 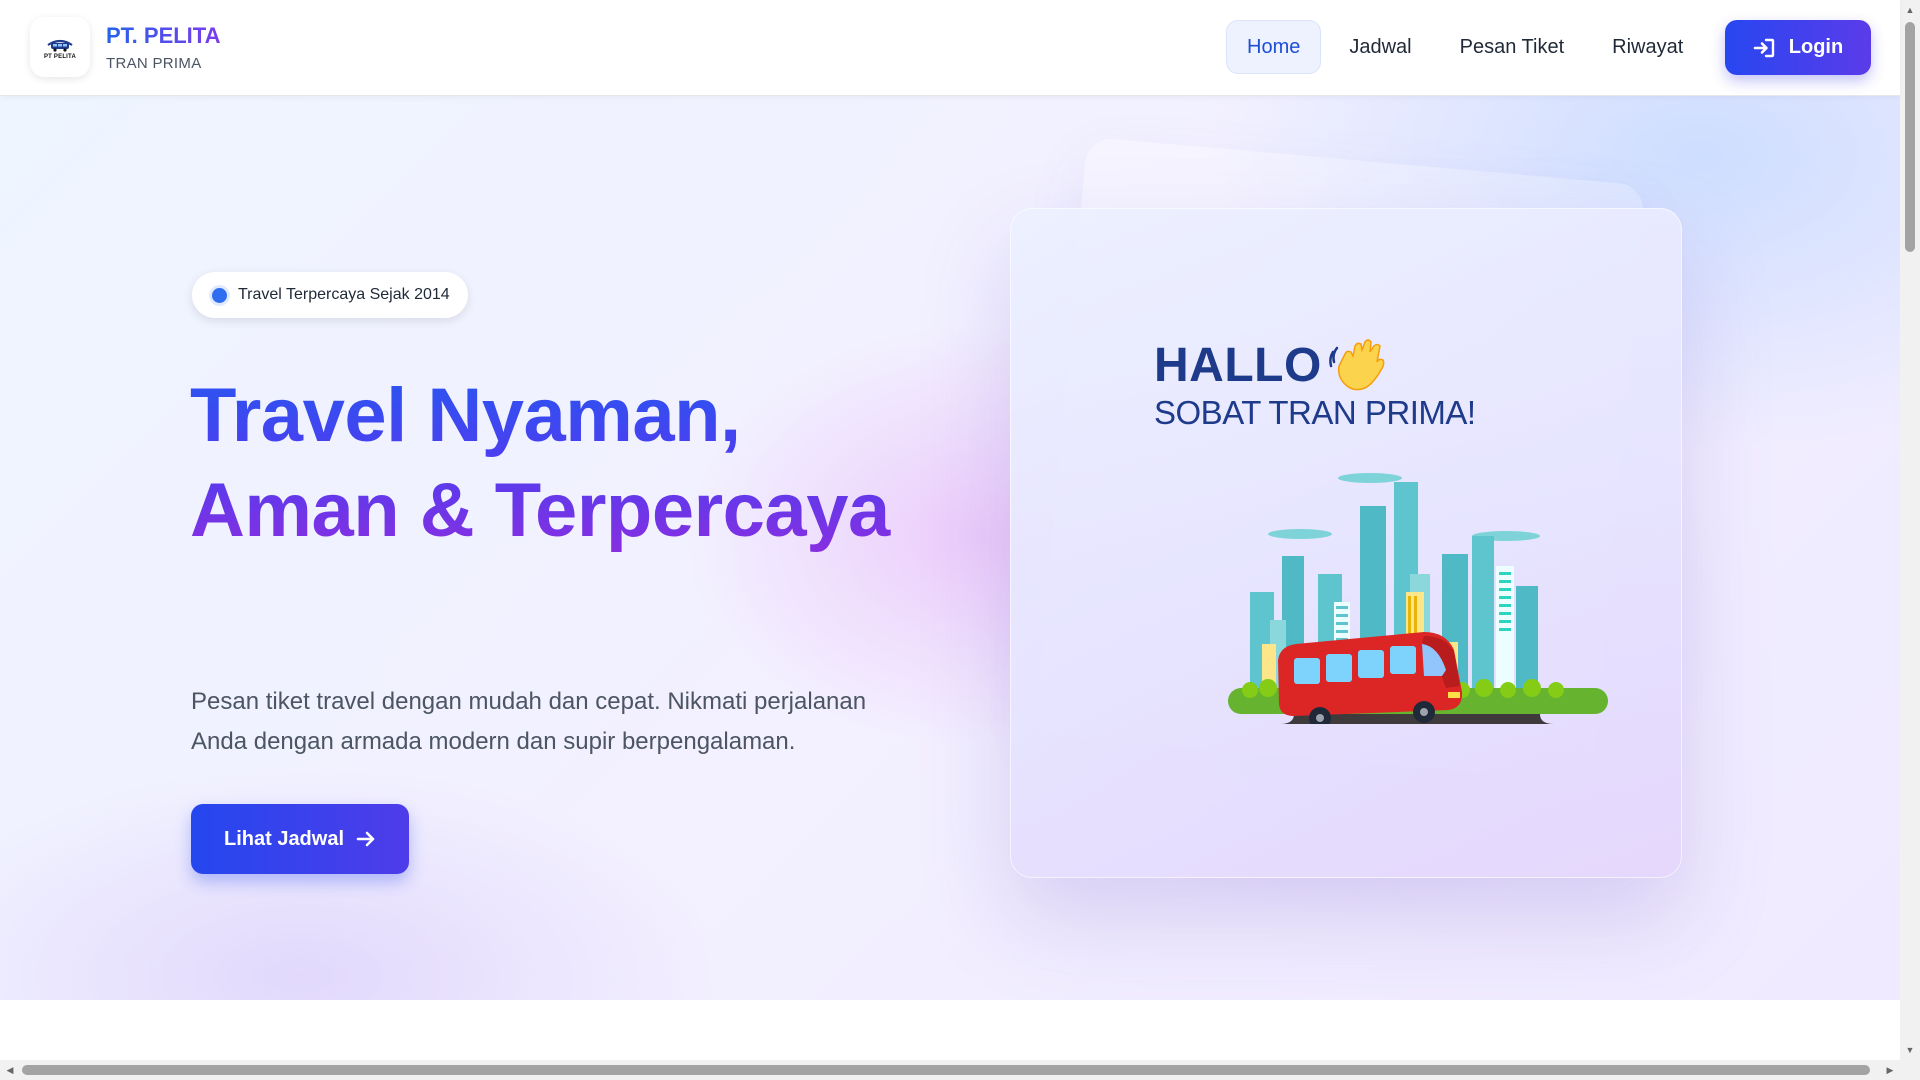 I want to click on bus-logo-icon, so click(x=60, y=45).